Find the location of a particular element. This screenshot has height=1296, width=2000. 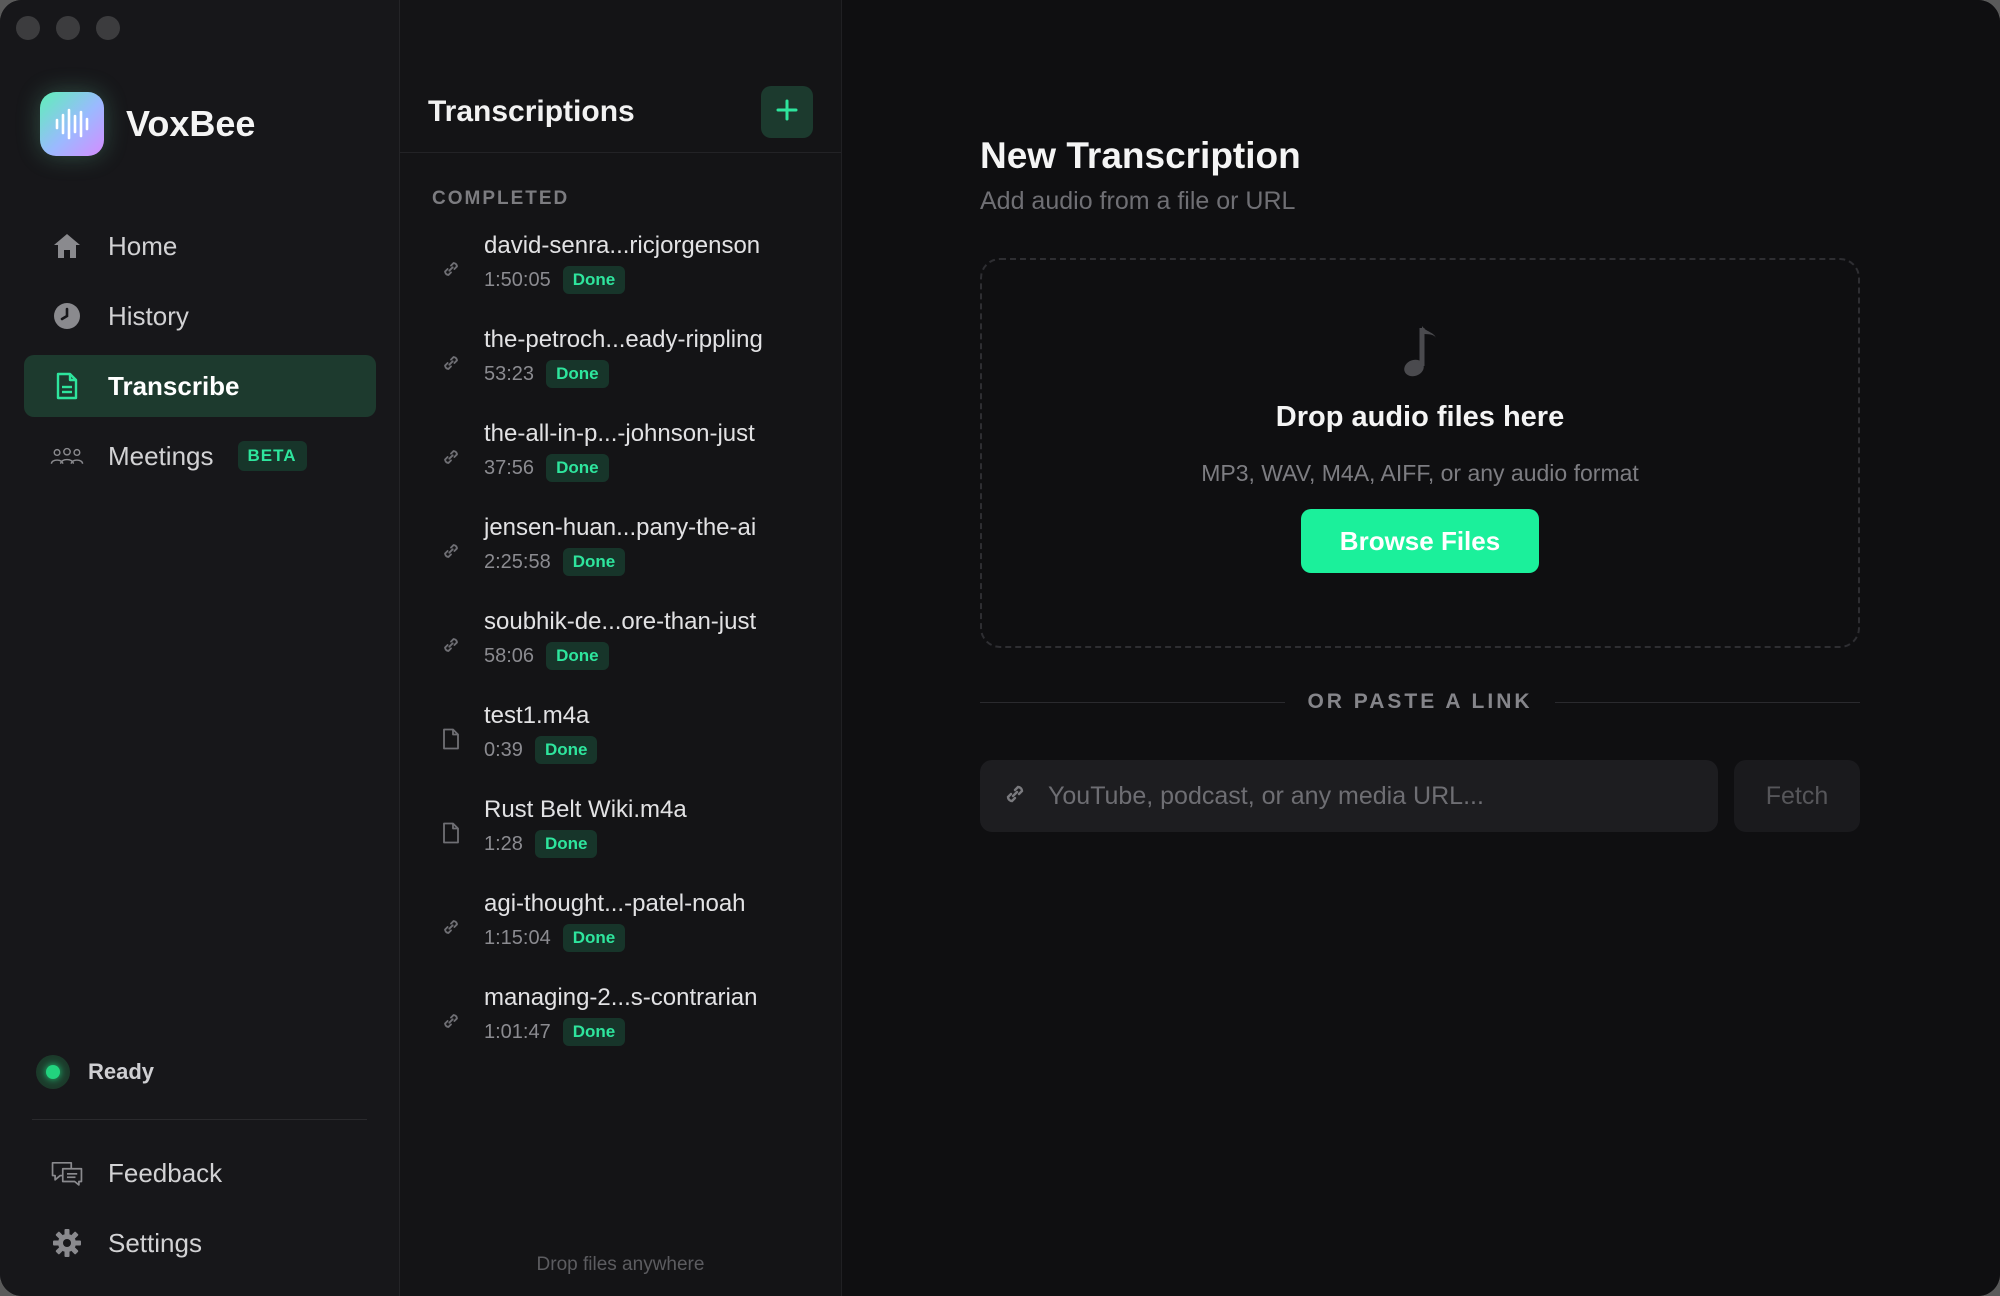

sidebar-item-label: Settings is located at coordinates (155, 1242).